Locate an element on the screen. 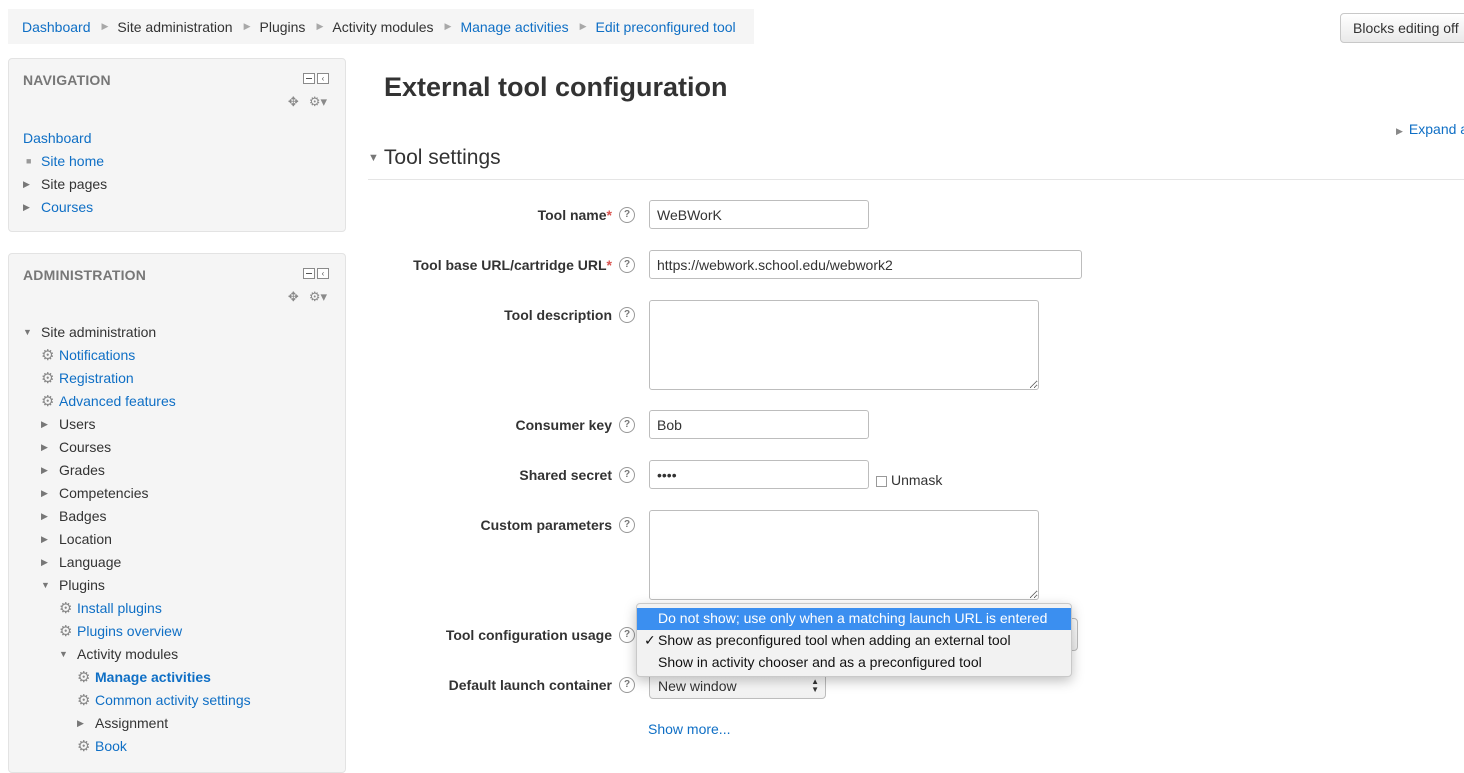 This screenshot has height=773, width=1464. tool-name-input is located at coordinates (759, 214).